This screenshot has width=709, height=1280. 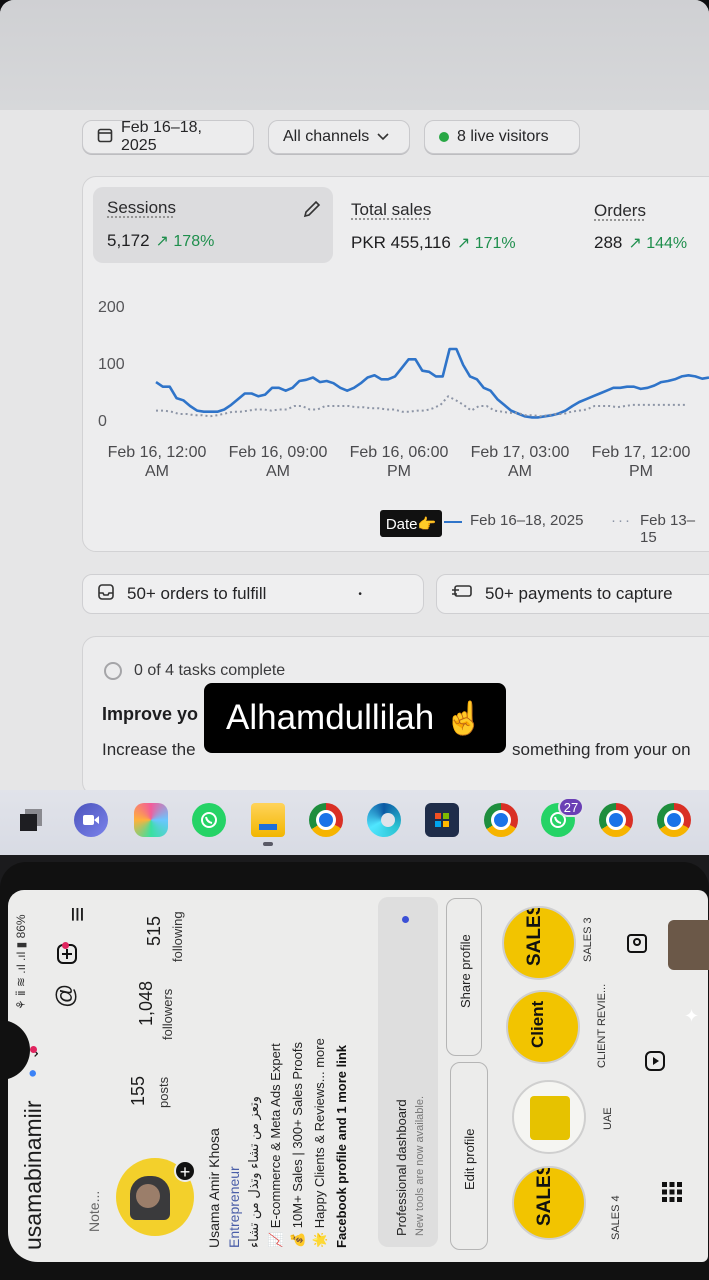 What do you see at coordinates (214, 1188) in the screenshot?
I see `profile-full-name: Usama Amir Khosa` at bounding box center [214, 1188].